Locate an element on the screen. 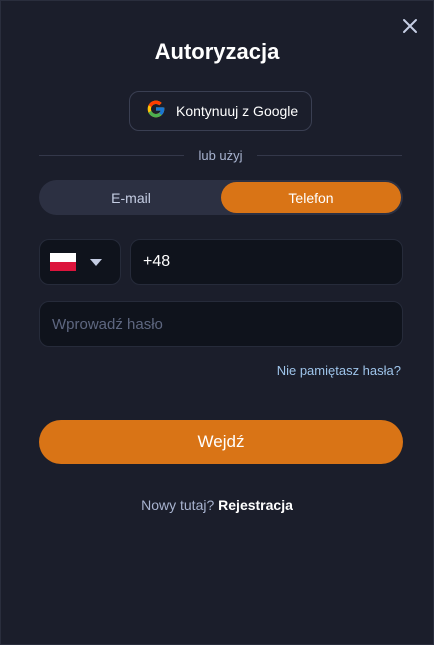  divider: lub użyj is located at coordinates (221, 155).